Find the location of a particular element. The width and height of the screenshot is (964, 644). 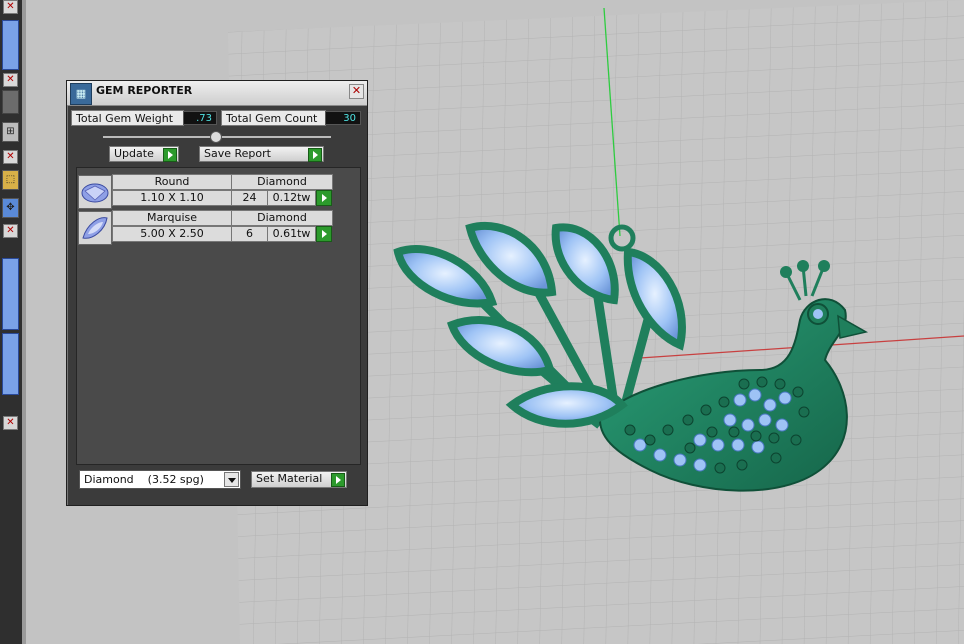

gem-weight: 0.61tw is located at coordinates (291, 234).